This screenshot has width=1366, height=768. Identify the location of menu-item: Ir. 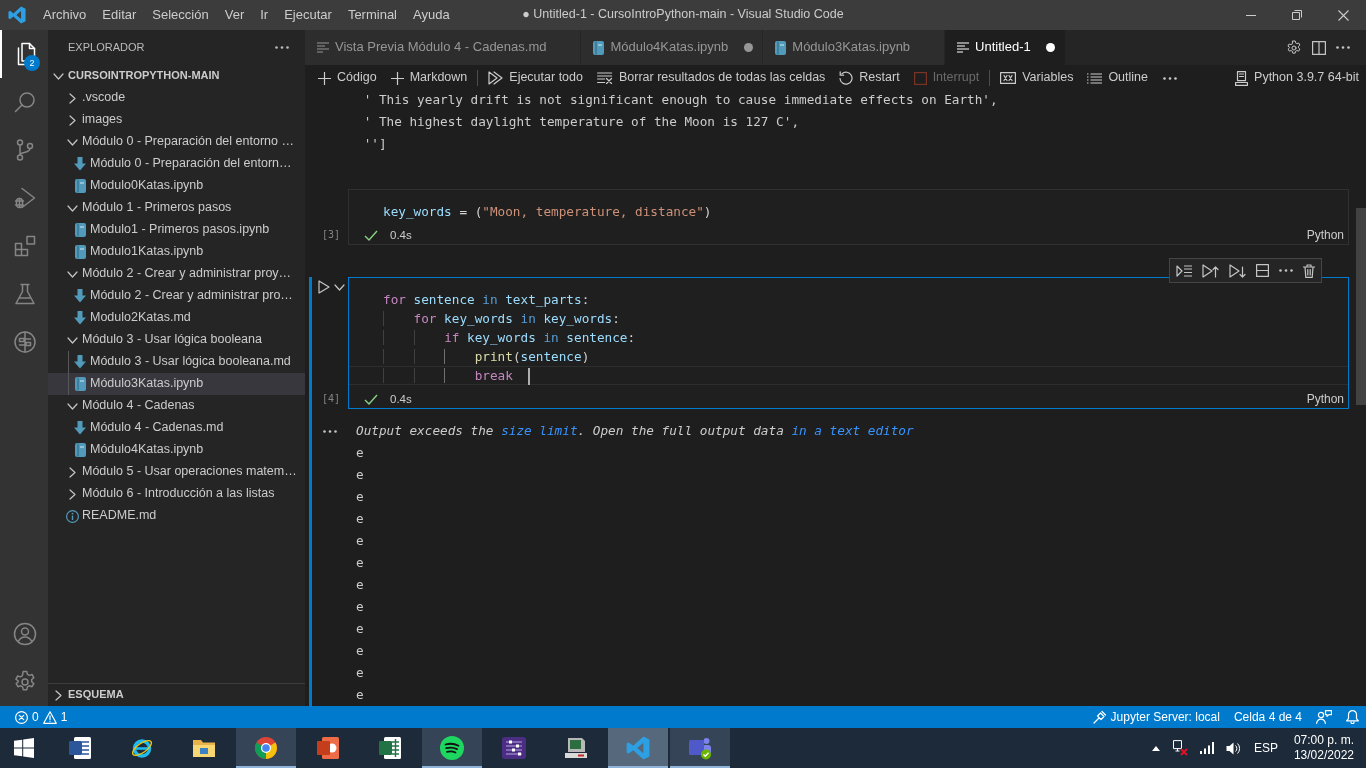
(264, 15).